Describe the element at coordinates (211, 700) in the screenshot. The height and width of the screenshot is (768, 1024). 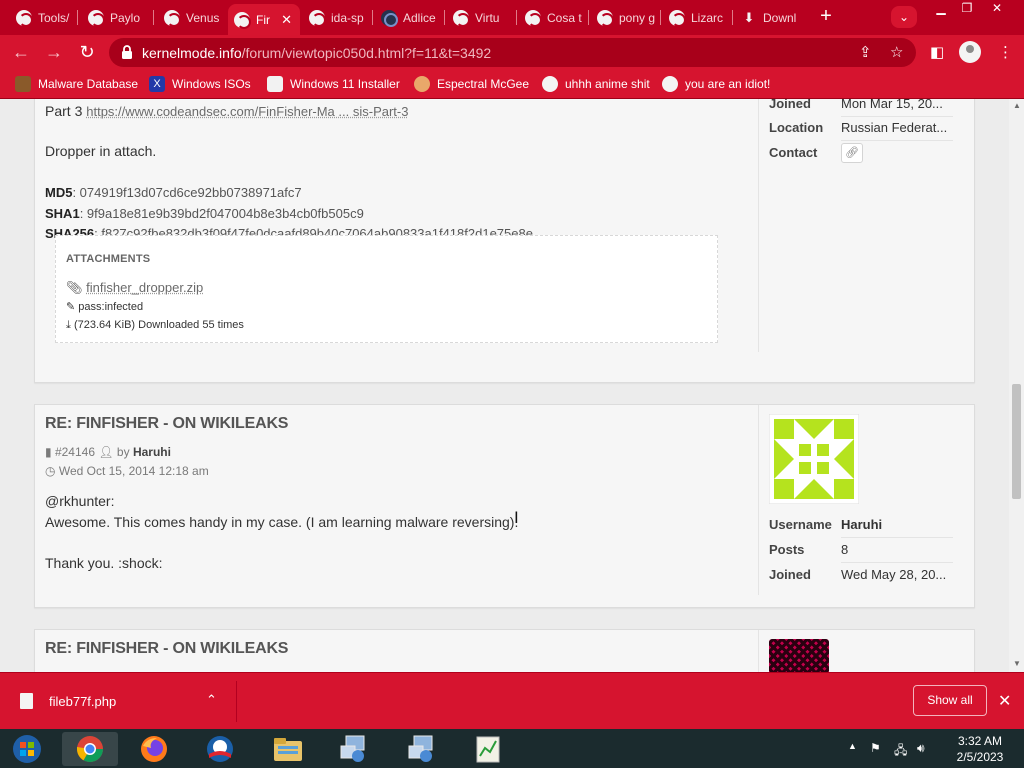
I see `download-options-chevron-icon: ⌃` at that location.